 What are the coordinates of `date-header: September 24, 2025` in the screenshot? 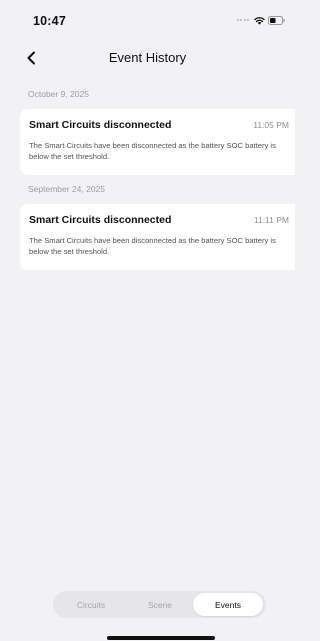 It's located at (67, 189).